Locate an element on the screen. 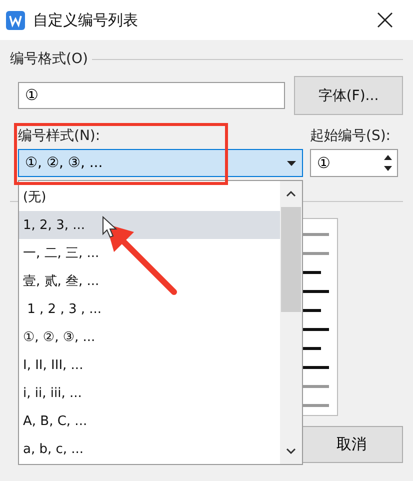  field-label: 编号样式(N): is located at coordinates (60, 136).